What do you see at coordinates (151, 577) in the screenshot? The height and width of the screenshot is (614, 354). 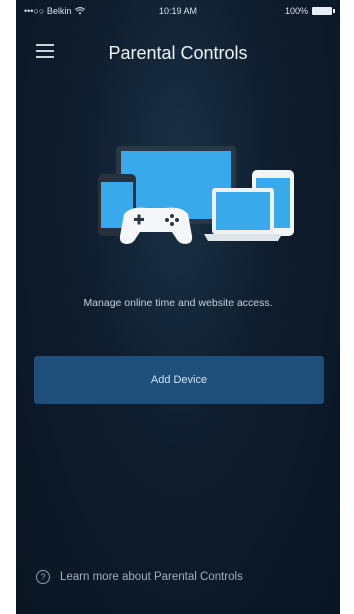 I see `learn-more-text: Learn more about Parental Controls` at bounding box center [151, 577].